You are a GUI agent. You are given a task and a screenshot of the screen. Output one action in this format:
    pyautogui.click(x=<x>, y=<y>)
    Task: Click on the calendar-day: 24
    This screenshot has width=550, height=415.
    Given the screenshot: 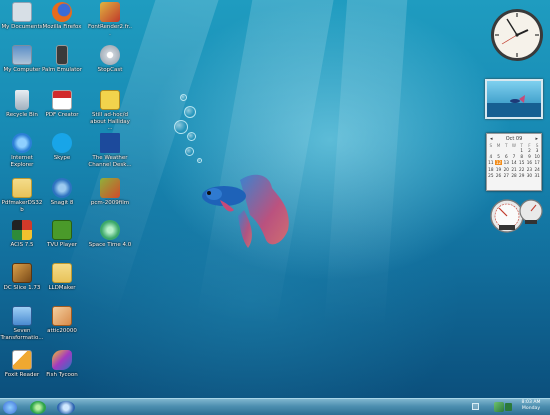 What is the action you would take?
    pyautogui.click(x=537, y=169)
    